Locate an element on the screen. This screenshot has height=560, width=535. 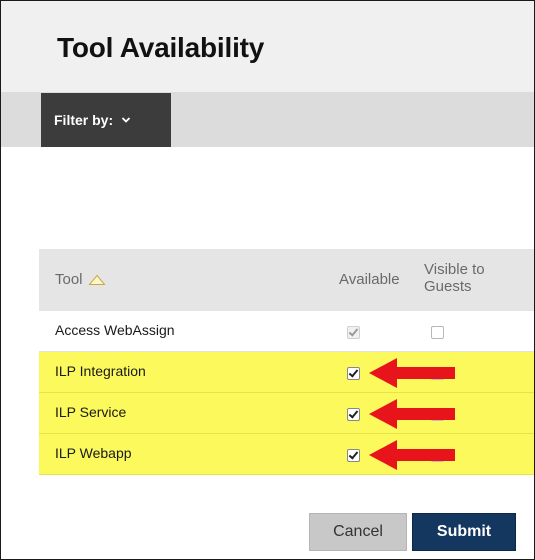
page-title: Tool Availability is located at coordinates (161, 47).